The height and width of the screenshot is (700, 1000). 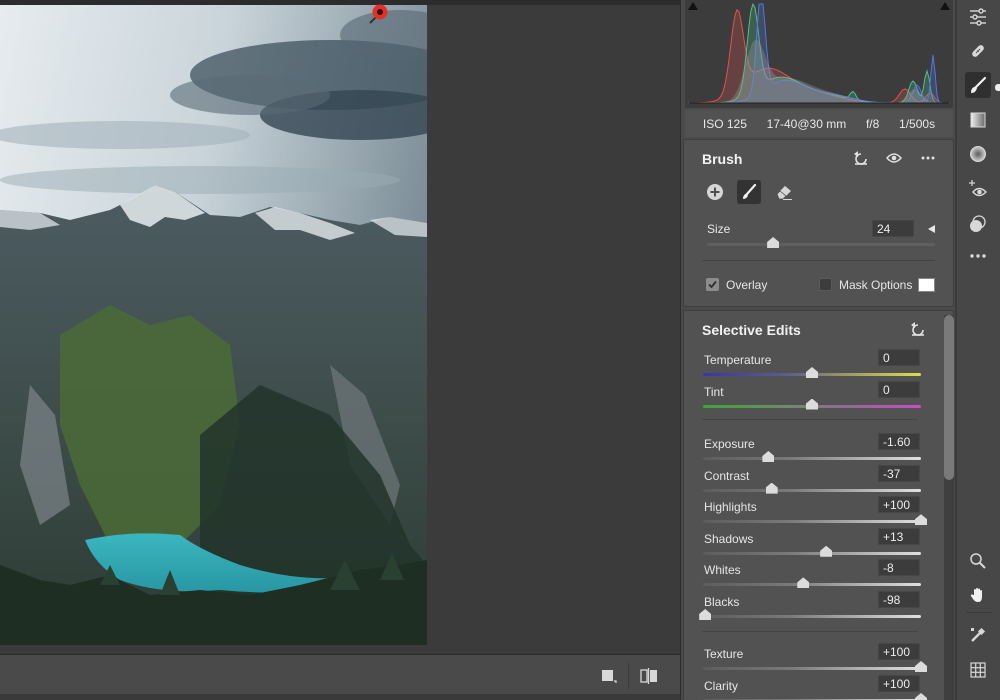 What do you see at coordinates (812, 488) in the screenshot?
I see `contrast-slider` at bounding box center [812, 488].